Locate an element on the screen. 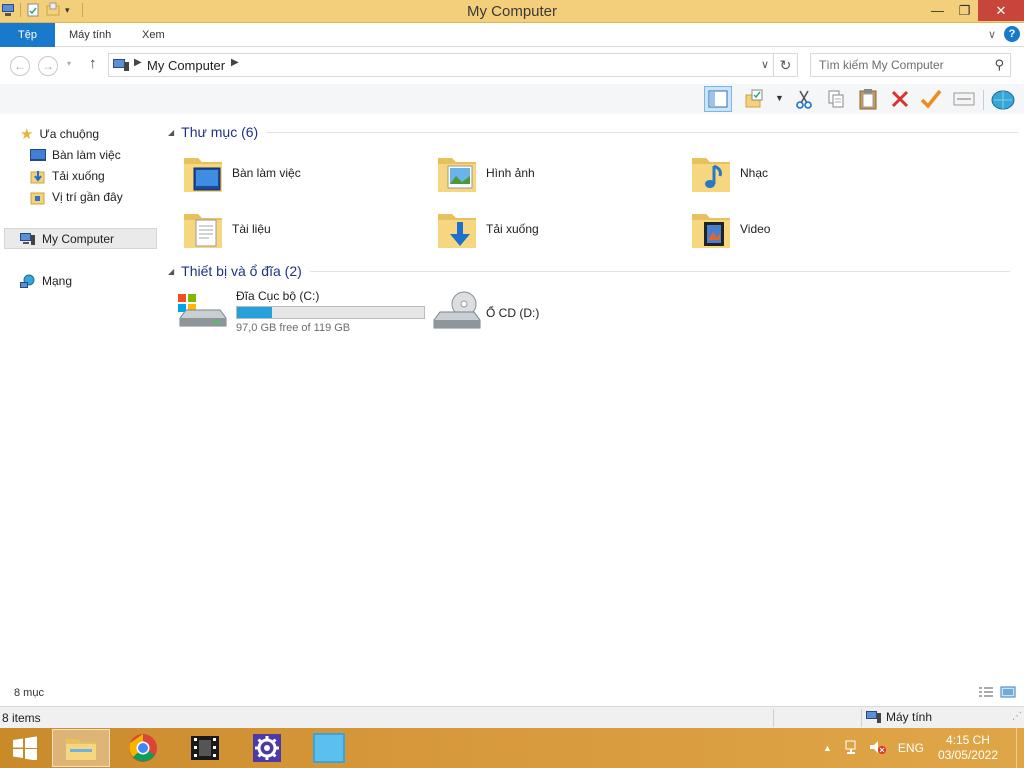 This screenshot has height=768, width=1024. nav-favorites: ★ Ưa chuộng is located at coordinates (59, 134).